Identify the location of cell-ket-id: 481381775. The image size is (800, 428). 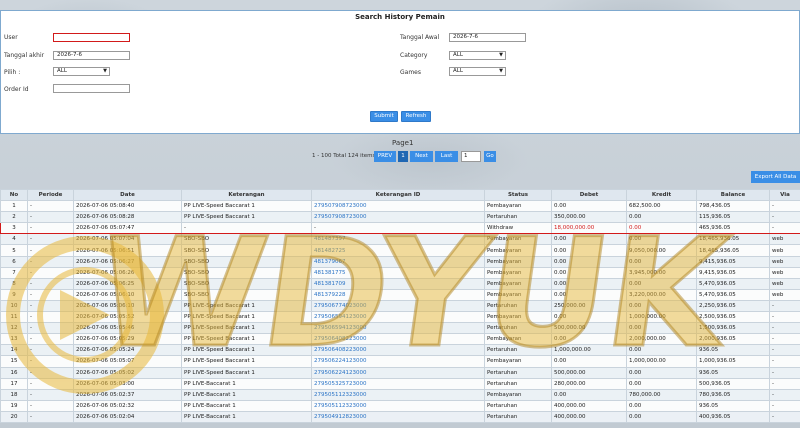
(398, 272).